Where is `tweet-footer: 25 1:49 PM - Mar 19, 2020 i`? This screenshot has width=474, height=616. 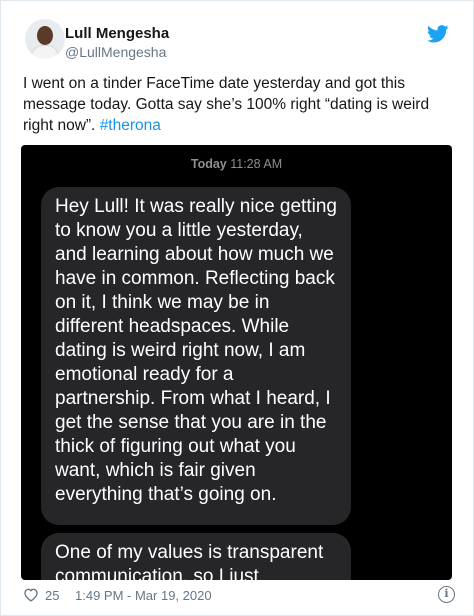
tweet-footer: 25 1:49 PM - Mar 19, 2020 i is located at coordinates (239, 596).